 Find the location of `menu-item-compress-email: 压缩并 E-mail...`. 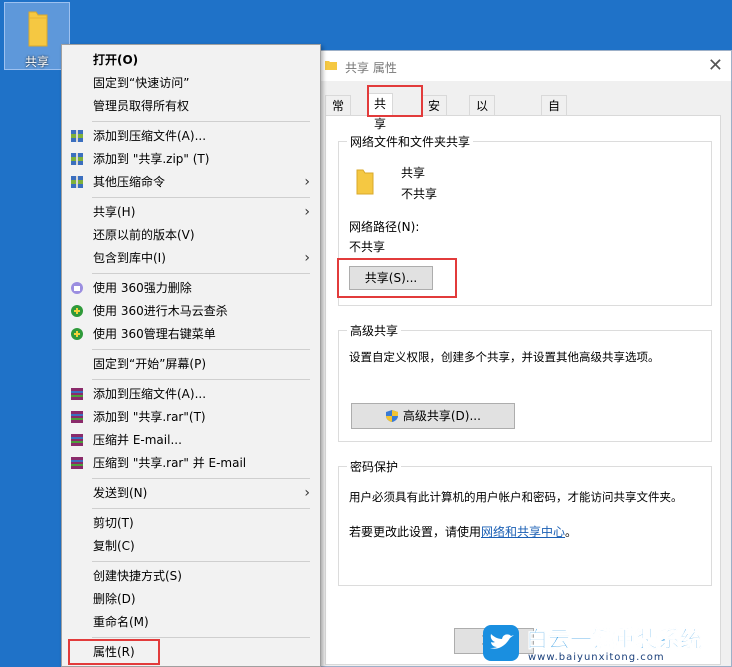

menu-item-compress-email: 压缩并 E-mail... is located at coordinates (191, 440).